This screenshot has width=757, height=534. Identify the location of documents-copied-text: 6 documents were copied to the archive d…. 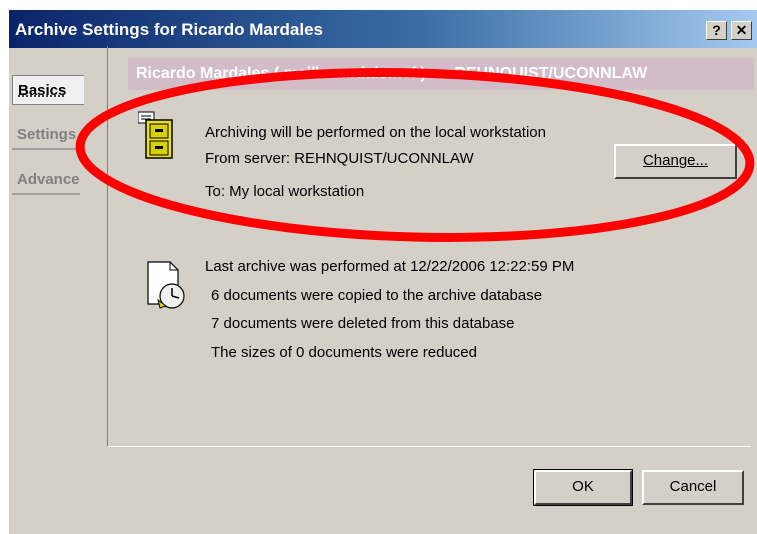
(377, 295).